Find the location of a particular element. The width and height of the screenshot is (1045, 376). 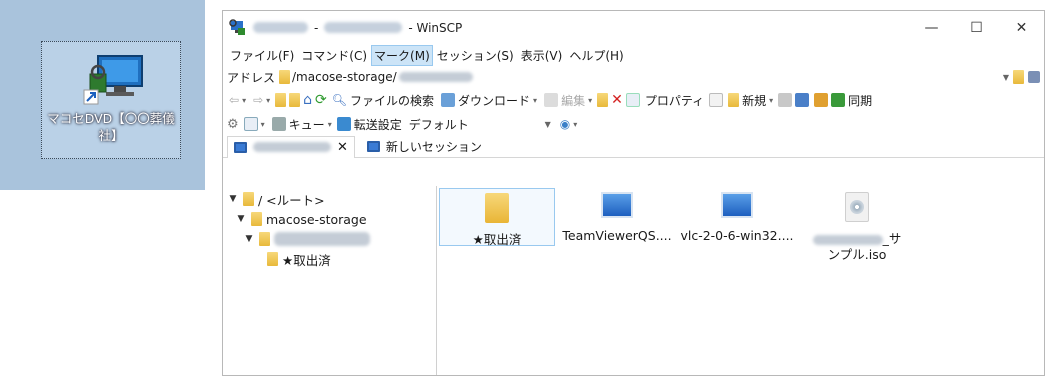

menu-session: セッション(S) is located at coordinates (475, 55).